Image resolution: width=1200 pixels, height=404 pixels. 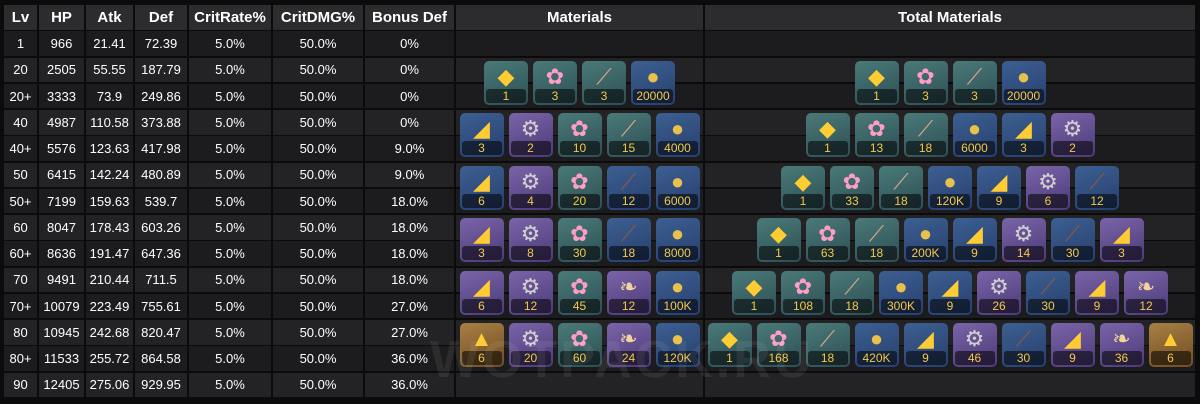 I want to click on material-slot: ✿ 60, so click(x=579, y=345).